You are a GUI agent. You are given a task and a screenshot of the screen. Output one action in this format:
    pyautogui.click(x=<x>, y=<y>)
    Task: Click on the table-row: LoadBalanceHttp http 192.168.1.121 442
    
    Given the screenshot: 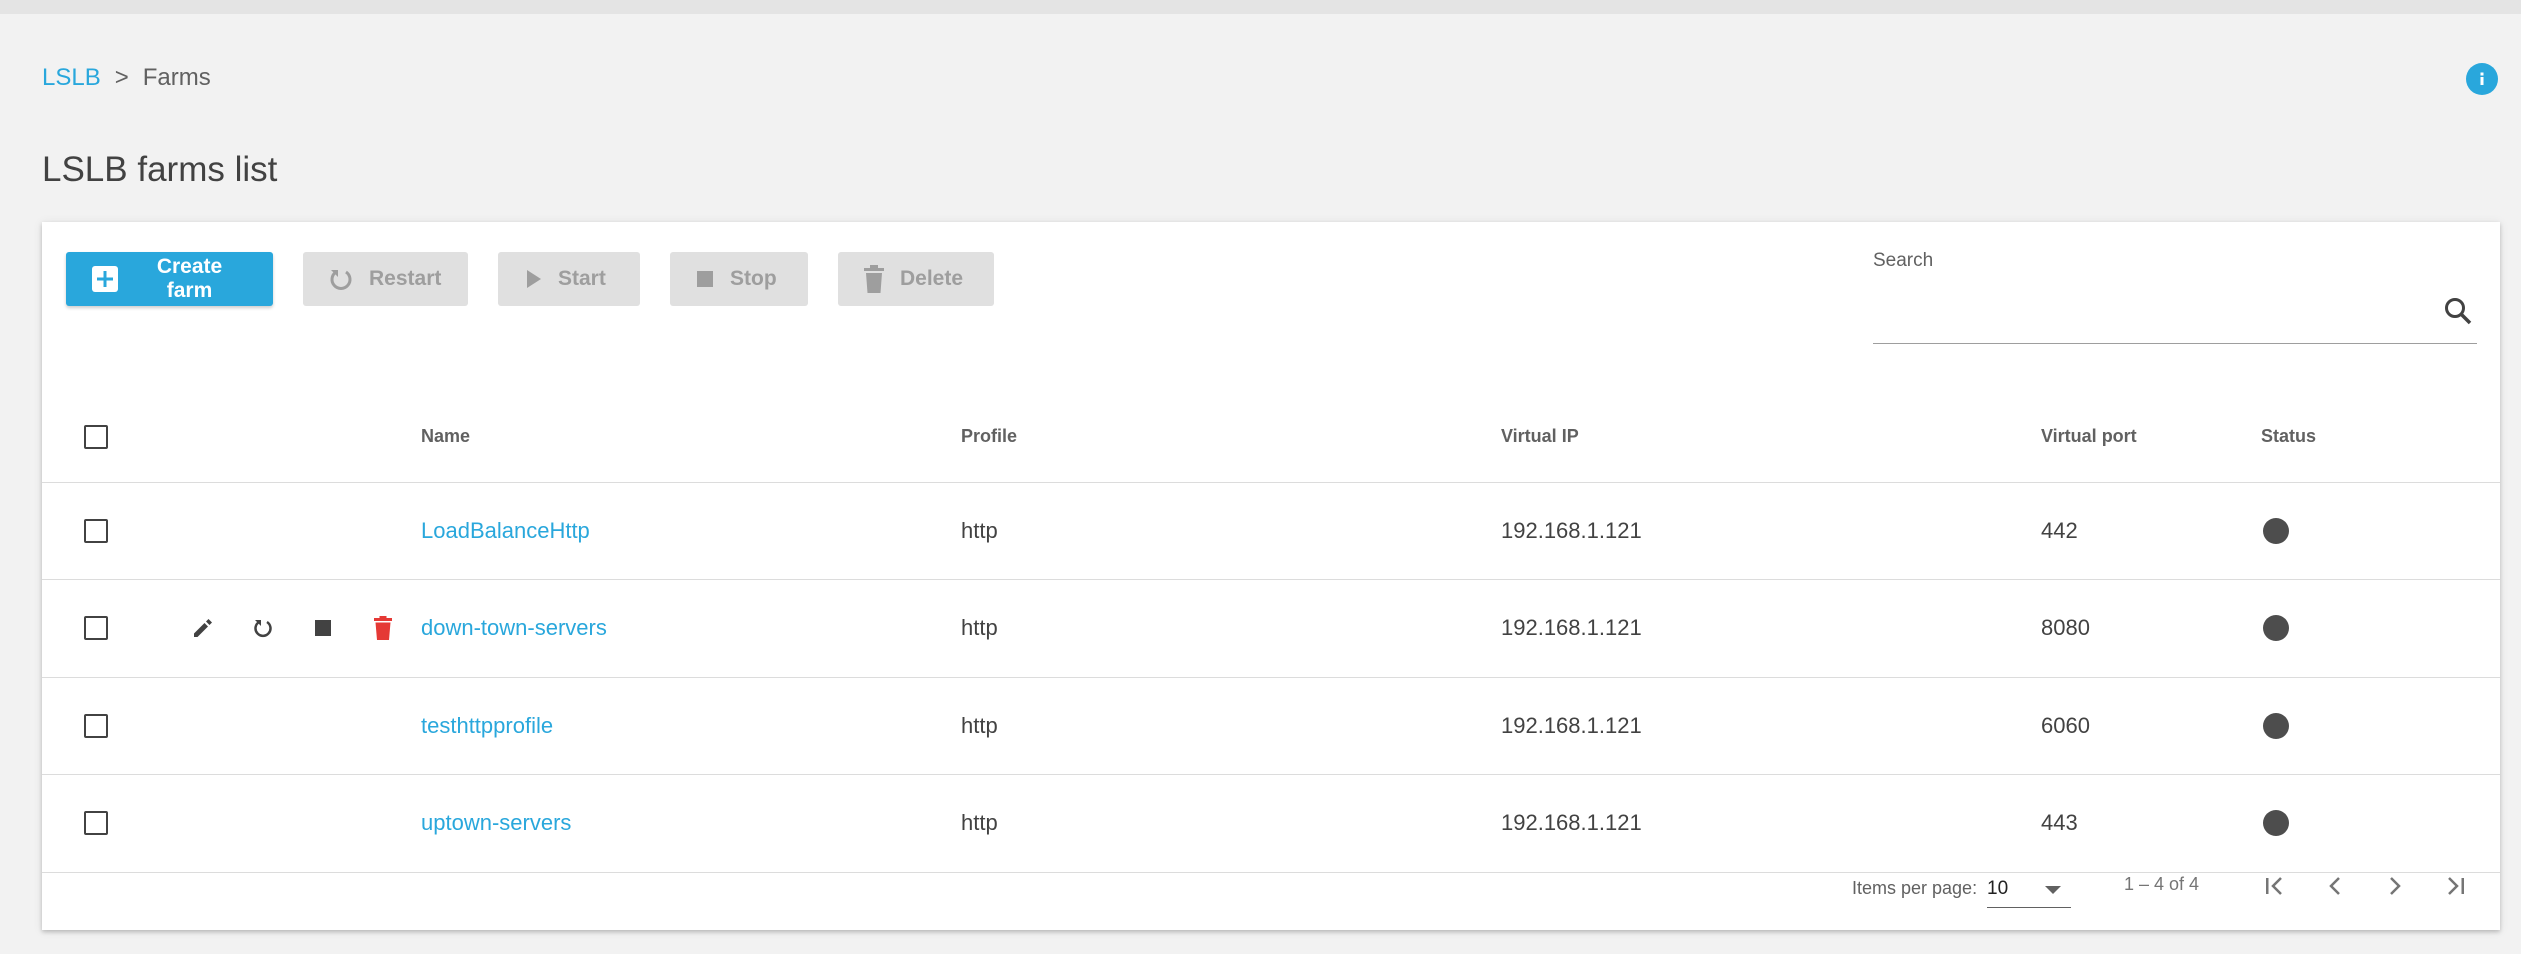 What is the action you would take?
    pyautogui.click(x=1271, y=531)
    